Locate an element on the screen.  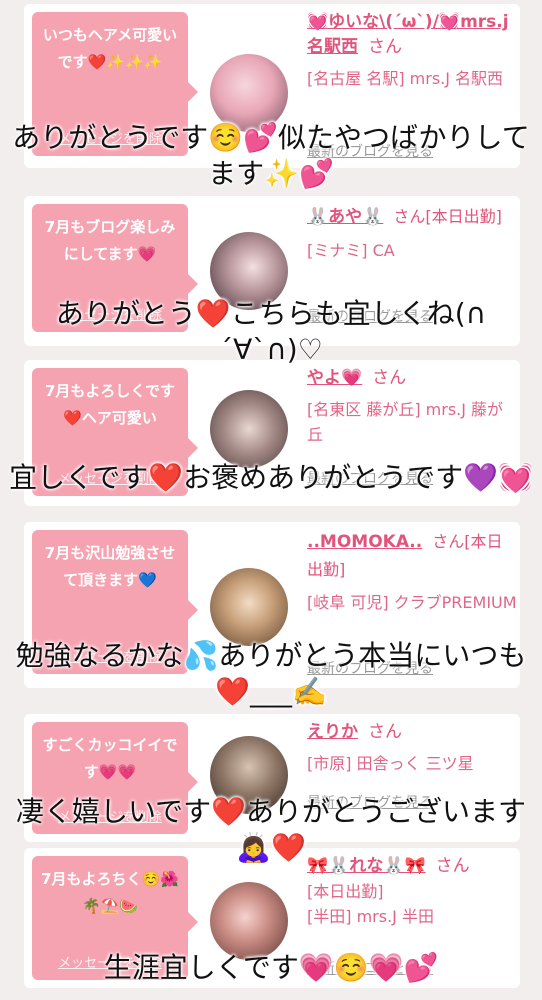
sender-location: [本日出勤] [半田] mrs.J 半田 is located at coordinates (412, 904).